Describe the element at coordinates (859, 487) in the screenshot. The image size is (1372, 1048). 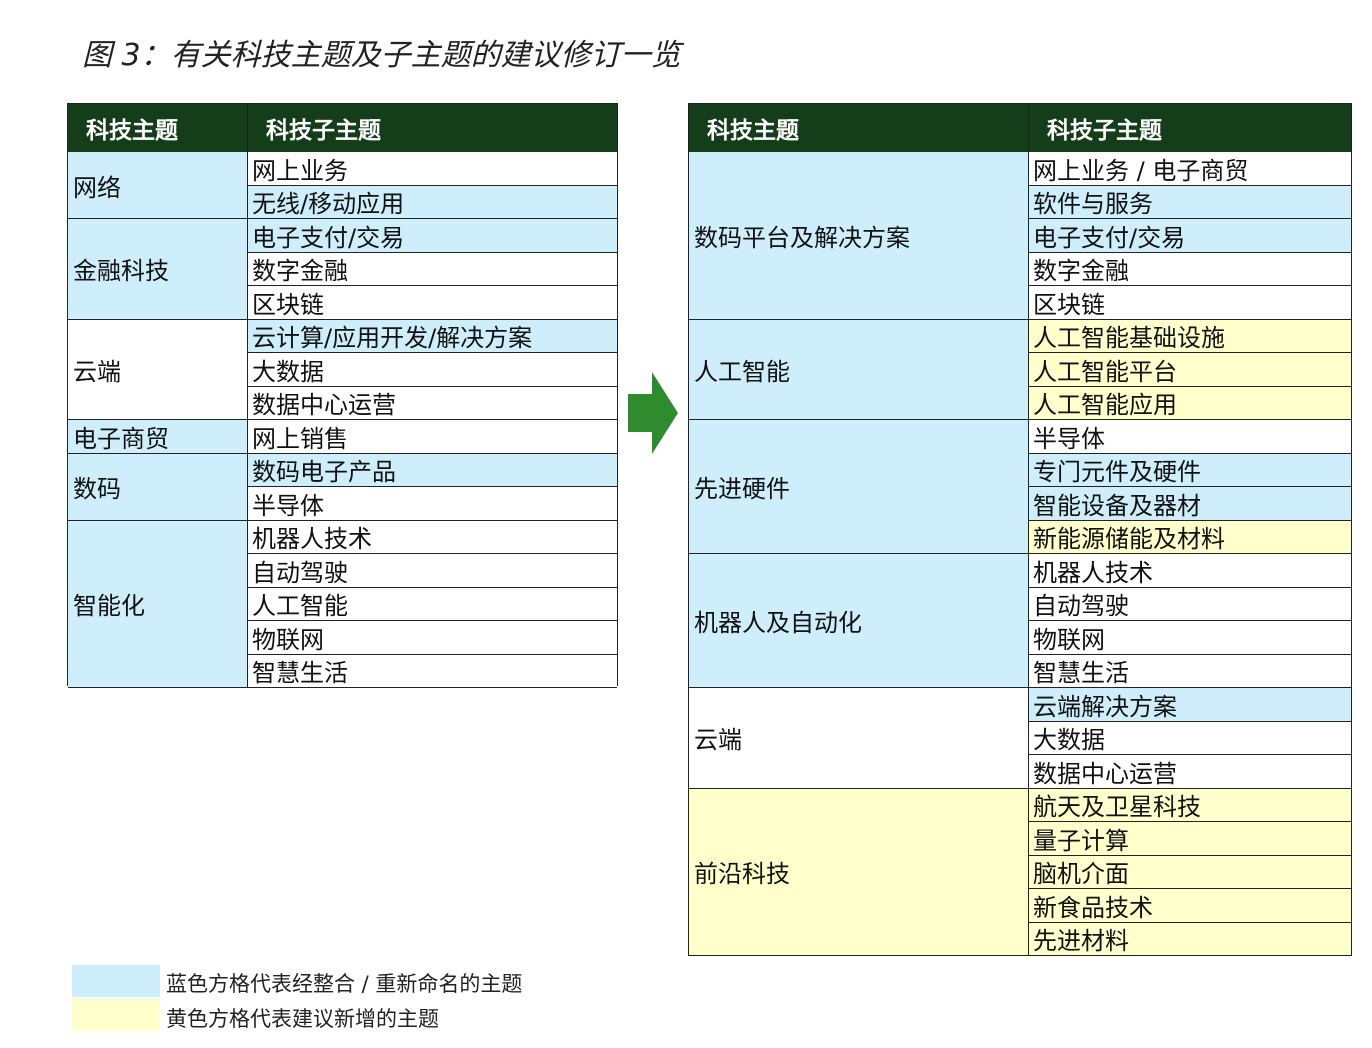
I see `topic-cell: 先进硬件` at that location.